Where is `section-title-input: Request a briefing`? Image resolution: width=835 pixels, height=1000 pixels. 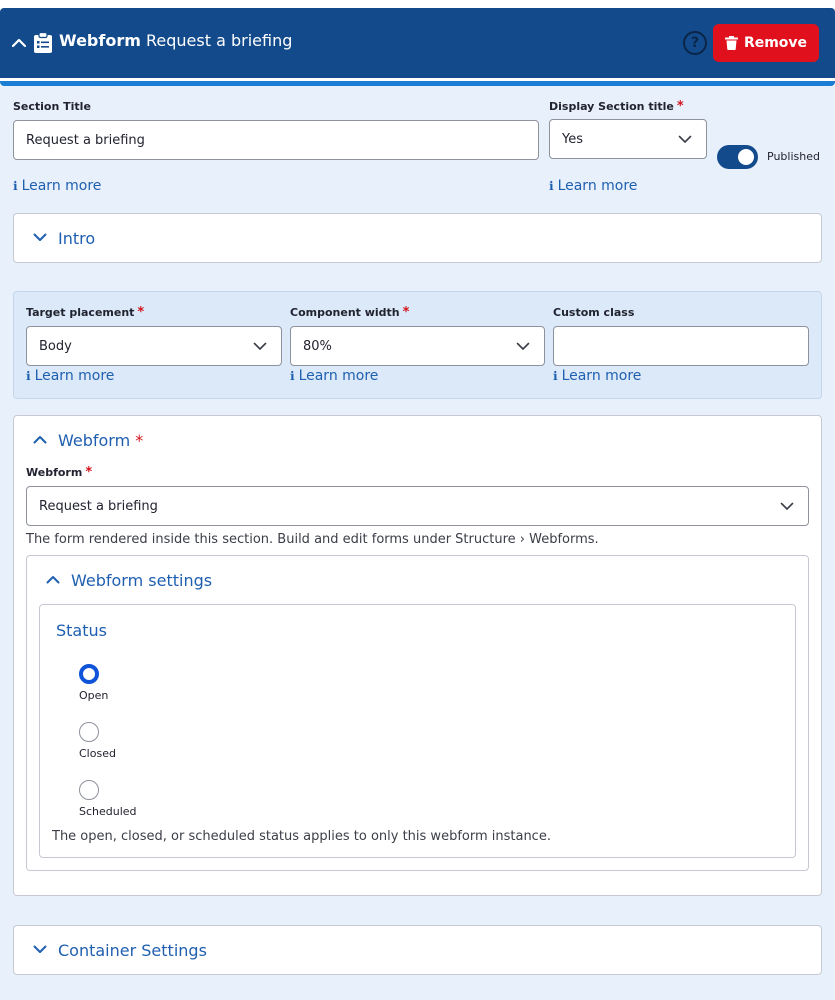
section-title-input: Request a briefing is located at coordinates (276, 140).